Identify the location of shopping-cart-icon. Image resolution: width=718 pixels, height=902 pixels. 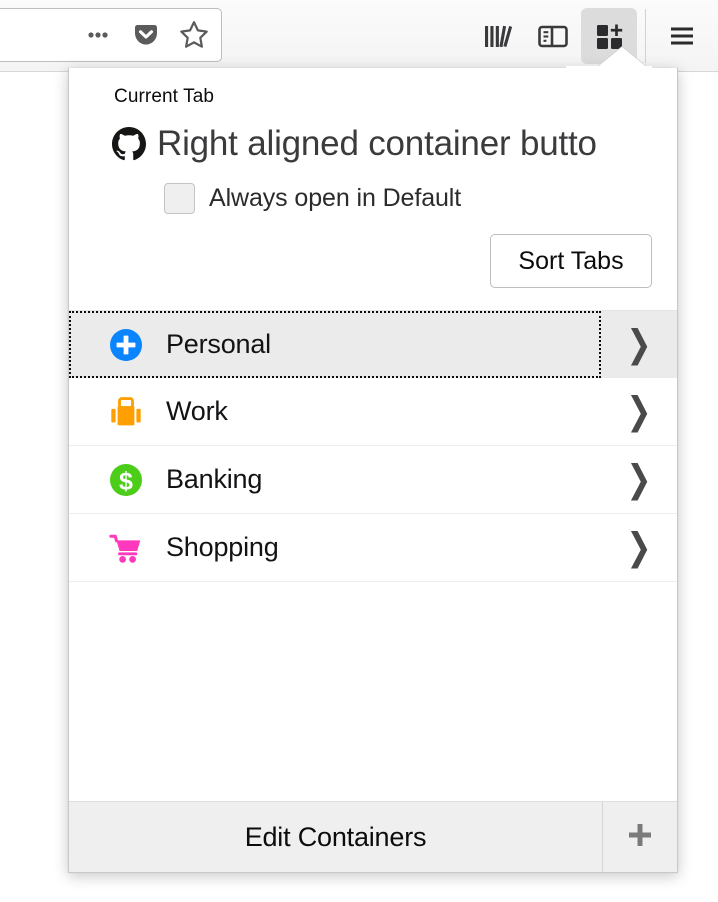
(126, 548).